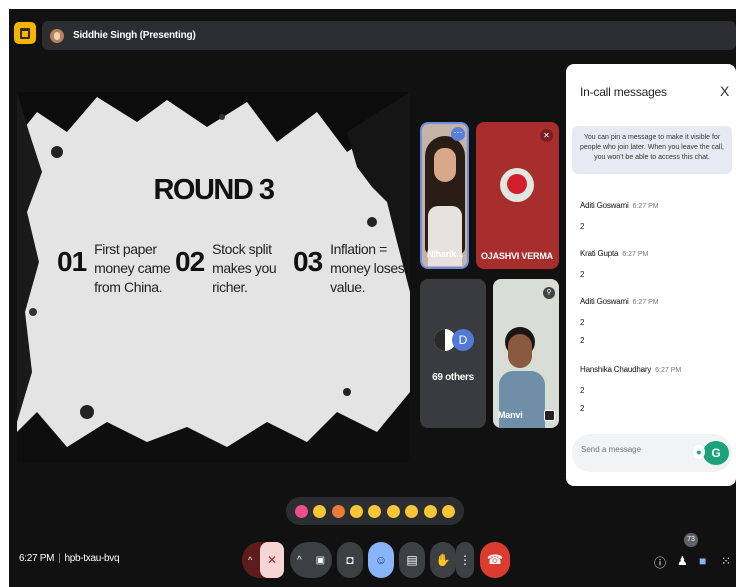  What do you see at coordinates (682, 561) in the screenshot?
I see `people-icon: ♟` at bounding box center [682, 561].